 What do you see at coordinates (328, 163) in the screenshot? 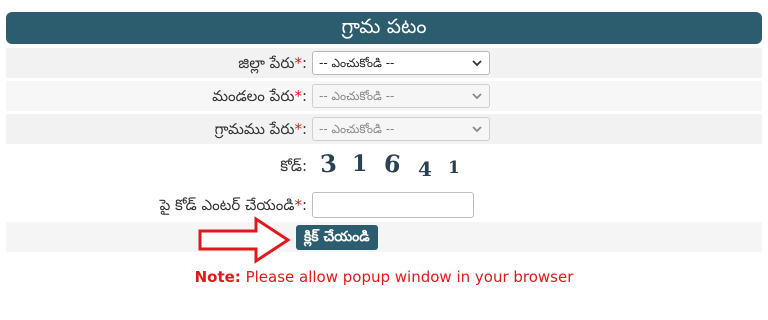
I see `captcha-digit: 3` at bounding box center [328, 163].